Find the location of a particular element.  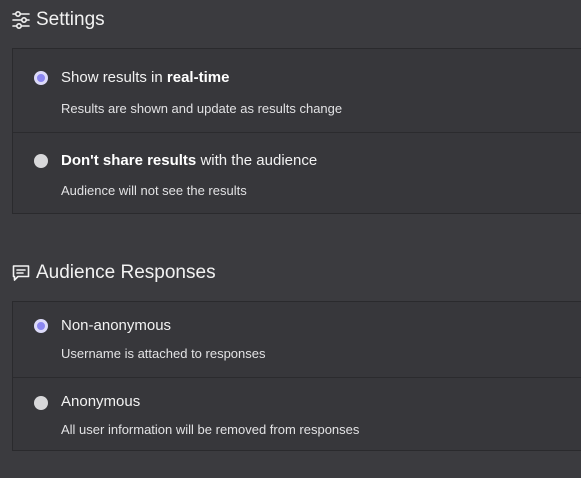

option-anonymous-title: Anonymous is located at coordinates (101, 401).